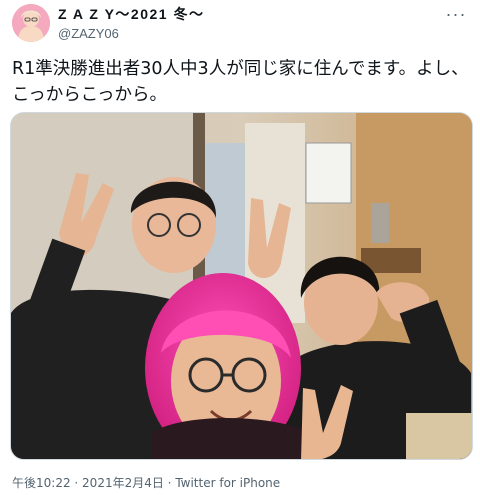 This screenshot has width=480, height=495. I want to click on avatar-photo-icon, so click(31, 23).